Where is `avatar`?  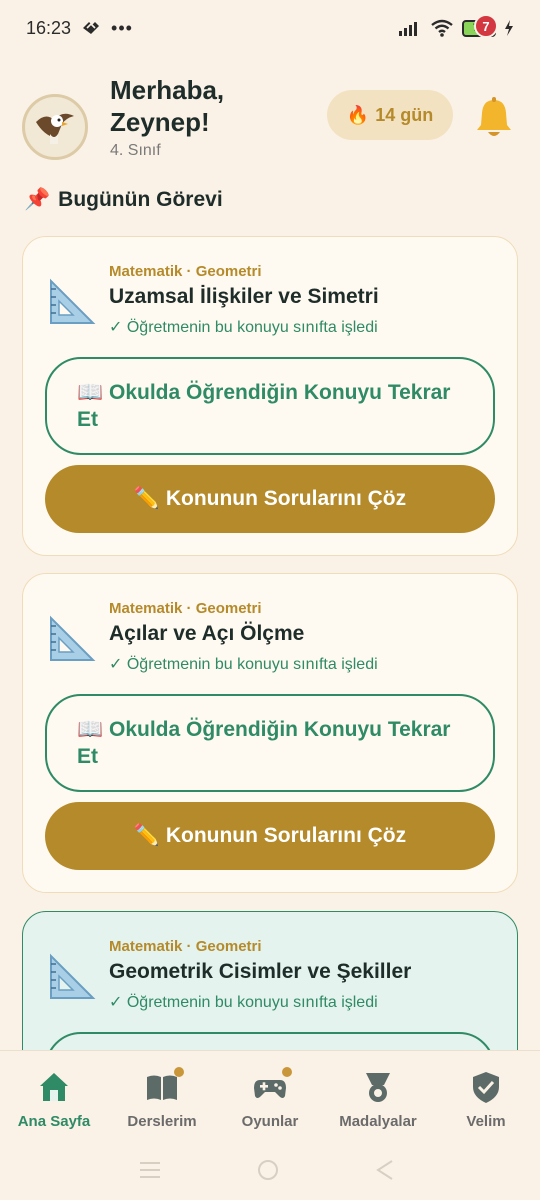
avatar is located at coordinates (55, 127).